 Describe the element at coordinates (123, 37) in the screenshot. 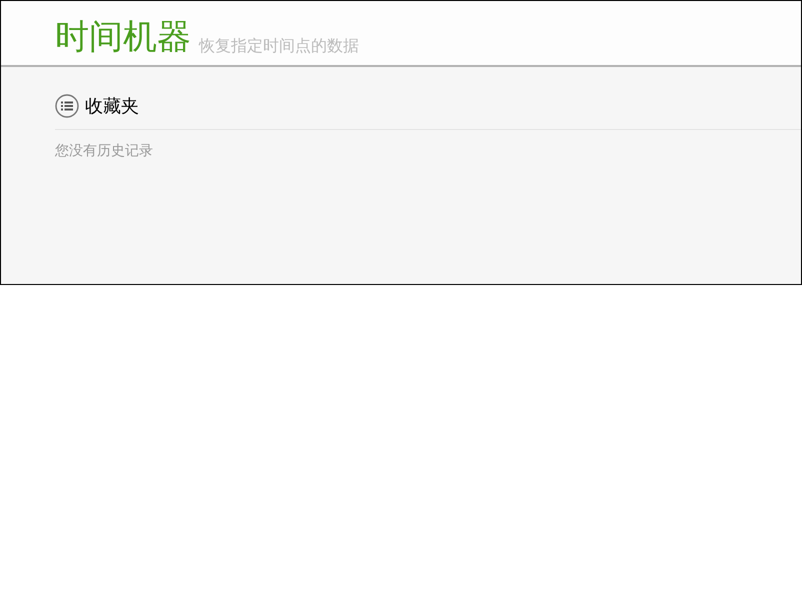

I see `page-title: 时间机器` at that location.